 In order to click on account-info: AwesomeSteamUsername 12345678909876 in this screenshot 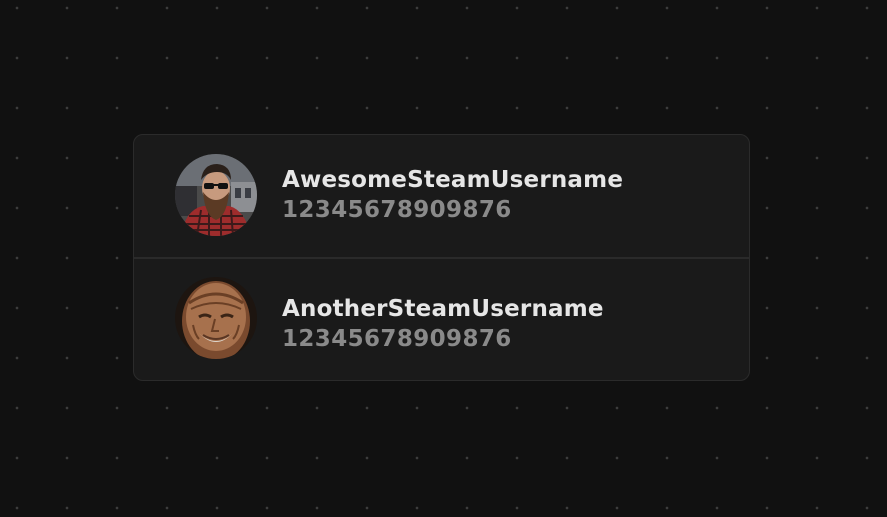, I will do `click(452, 195)`.